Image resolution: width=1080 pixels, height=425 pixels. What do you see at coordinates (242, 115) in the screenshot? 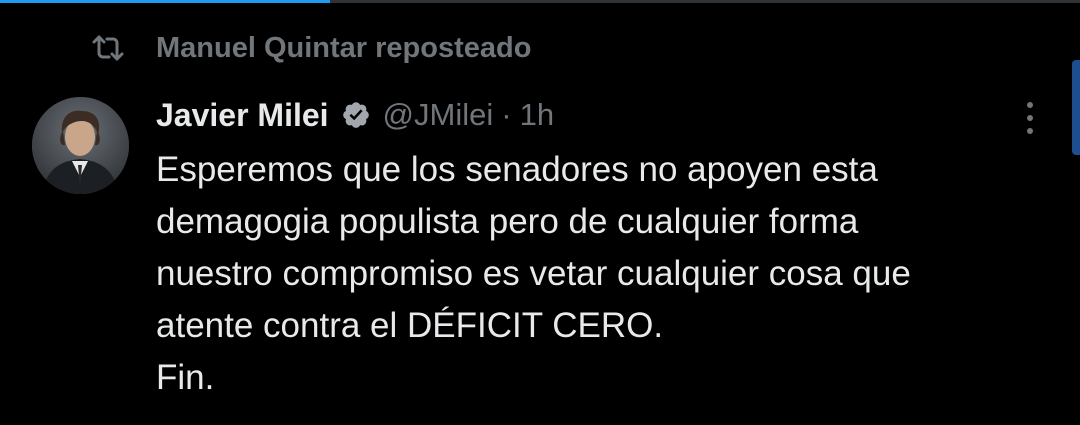
I see `author-name: Javier Milei` at bounding box center [242, 115].